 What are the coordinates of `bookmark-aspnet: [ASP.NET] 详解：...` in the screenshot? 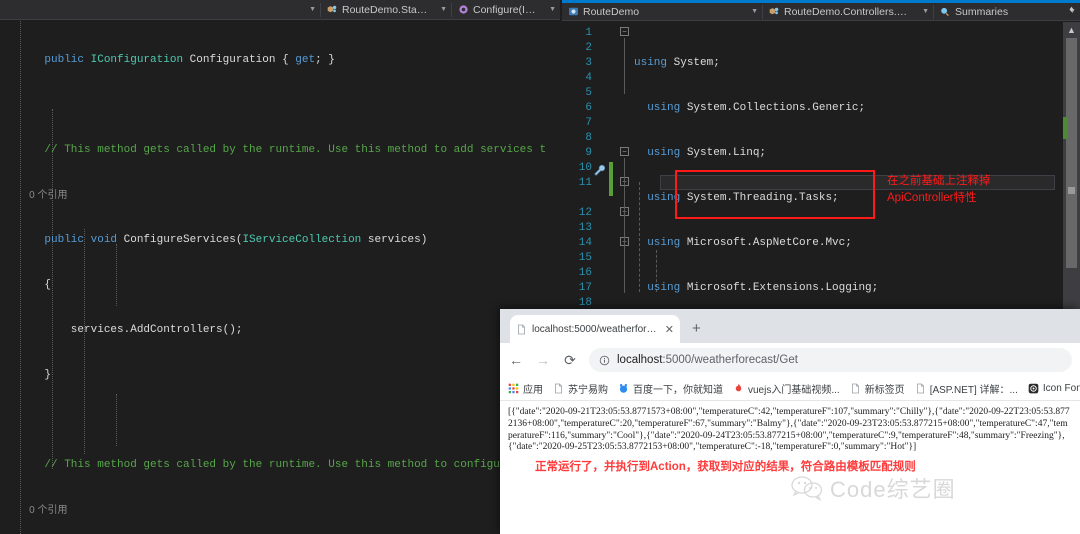 It's located at (966, 388).